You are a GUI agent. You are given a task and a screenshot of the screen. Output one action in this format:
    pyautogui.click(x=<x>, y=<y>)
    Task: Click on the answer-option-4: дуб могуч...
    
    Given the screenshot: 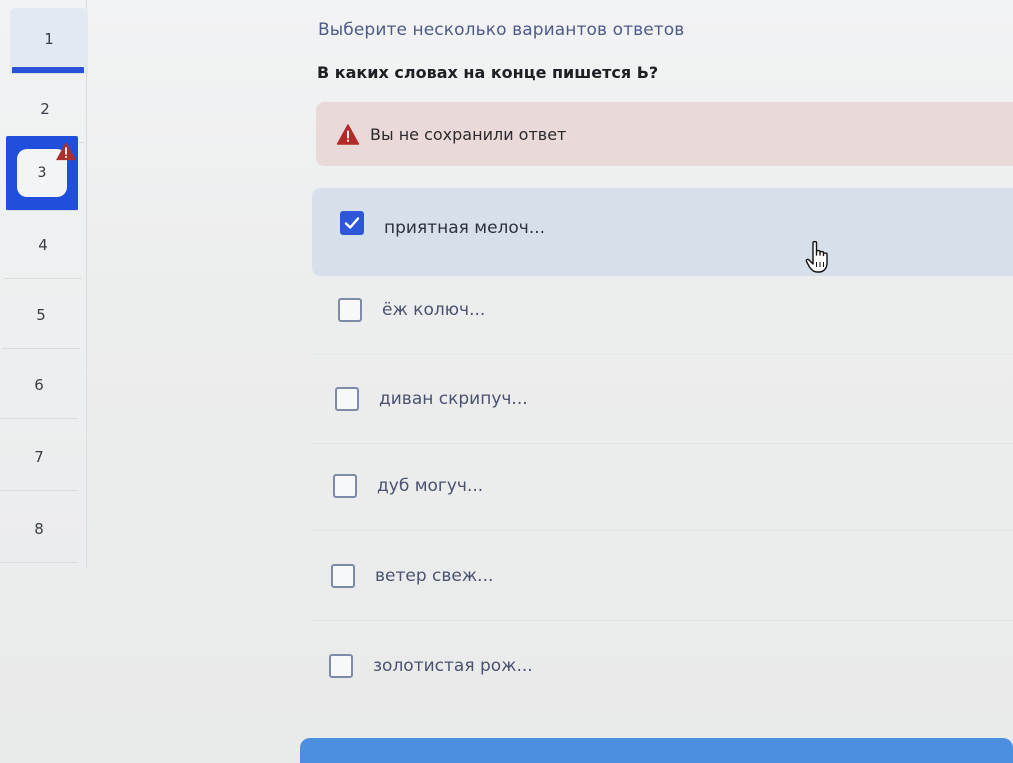 What is the action you would take?
    pyautogui.click(x=662, y=486)
    